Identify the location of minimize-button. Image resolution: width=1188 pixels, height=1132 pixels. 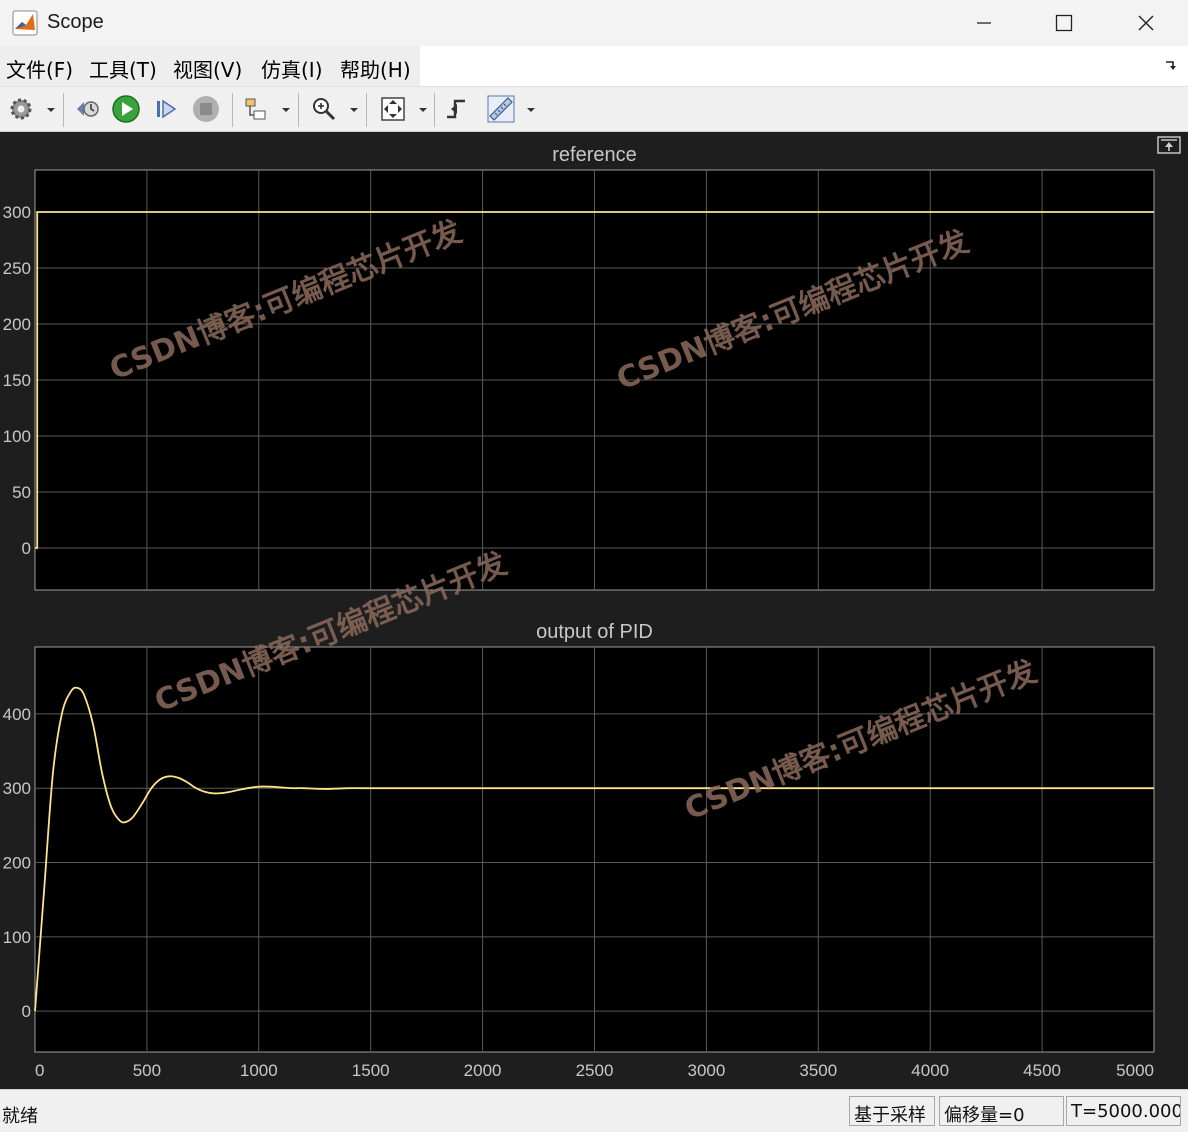
(984, 23).